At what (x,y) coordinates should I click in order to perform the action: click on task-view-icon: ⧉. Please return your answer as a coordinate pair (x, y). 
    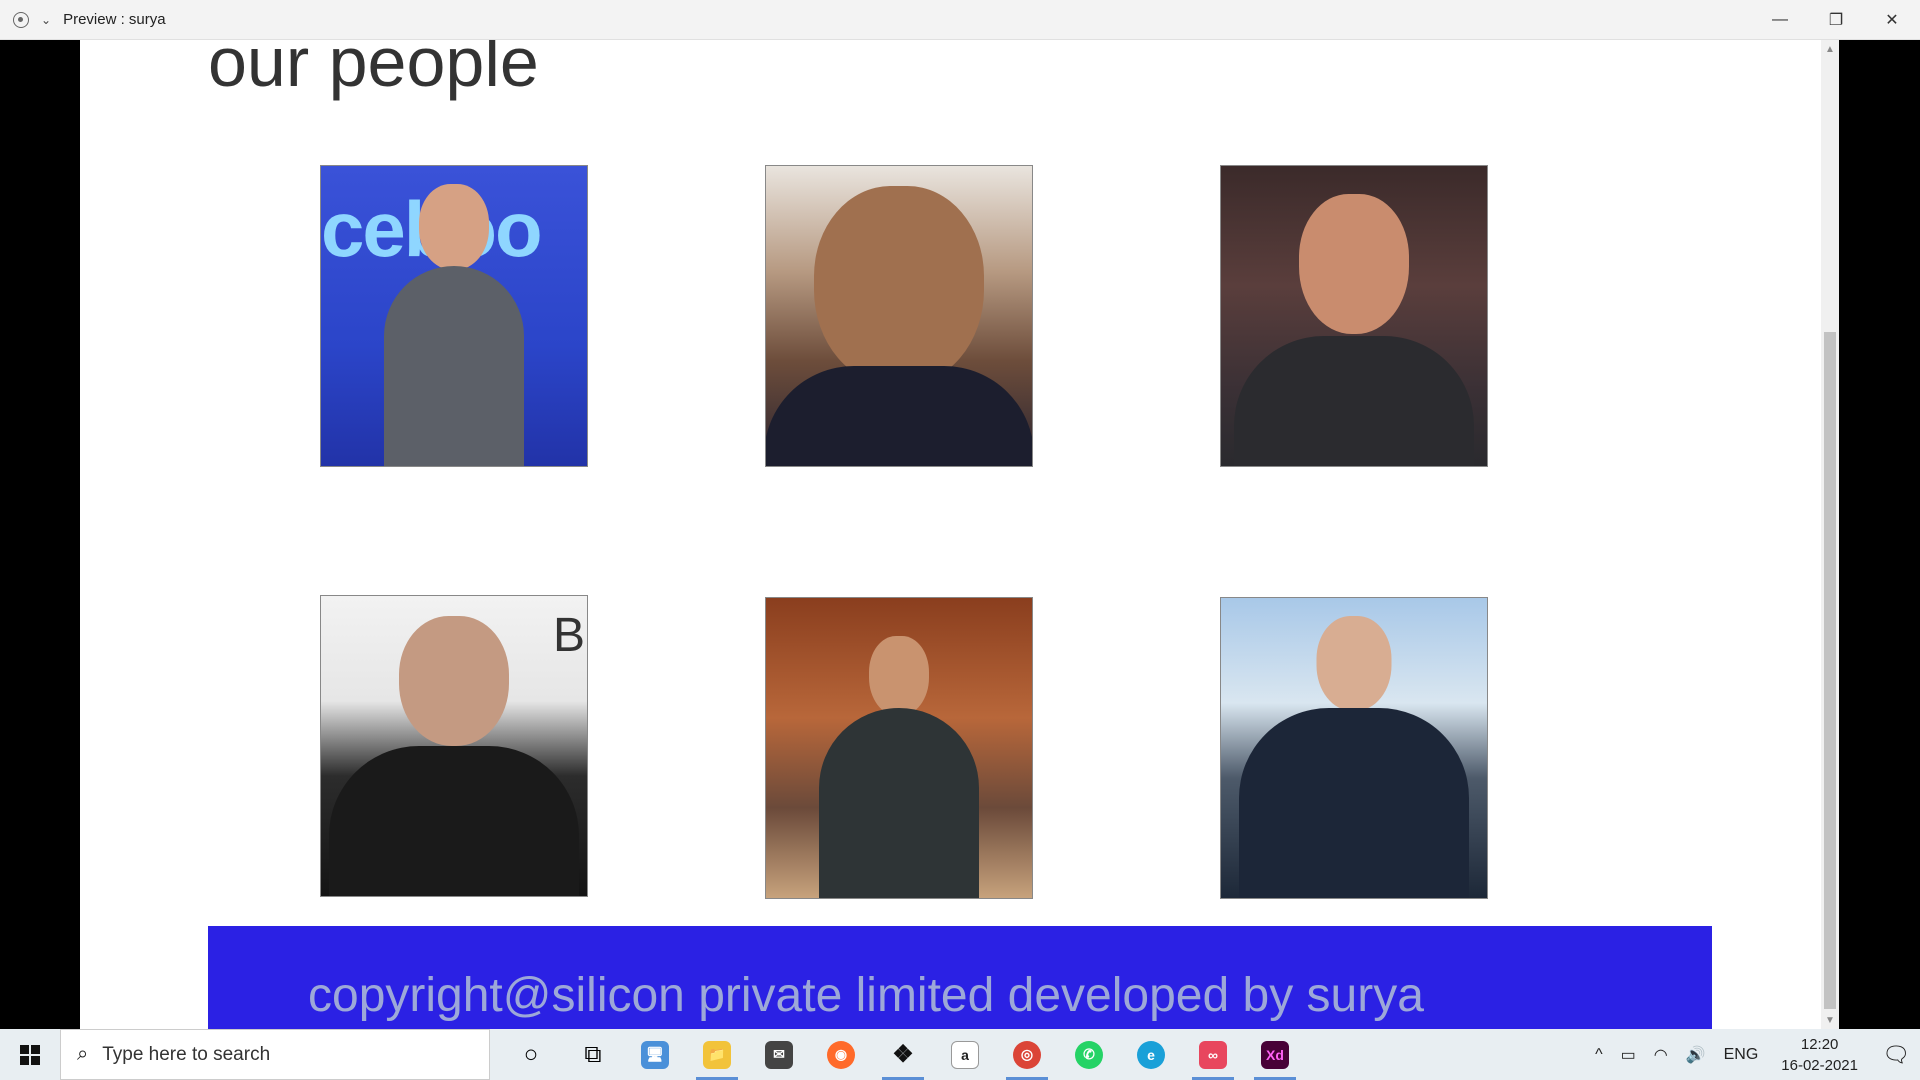
    Looking at the image, I should click on (593, 1054).